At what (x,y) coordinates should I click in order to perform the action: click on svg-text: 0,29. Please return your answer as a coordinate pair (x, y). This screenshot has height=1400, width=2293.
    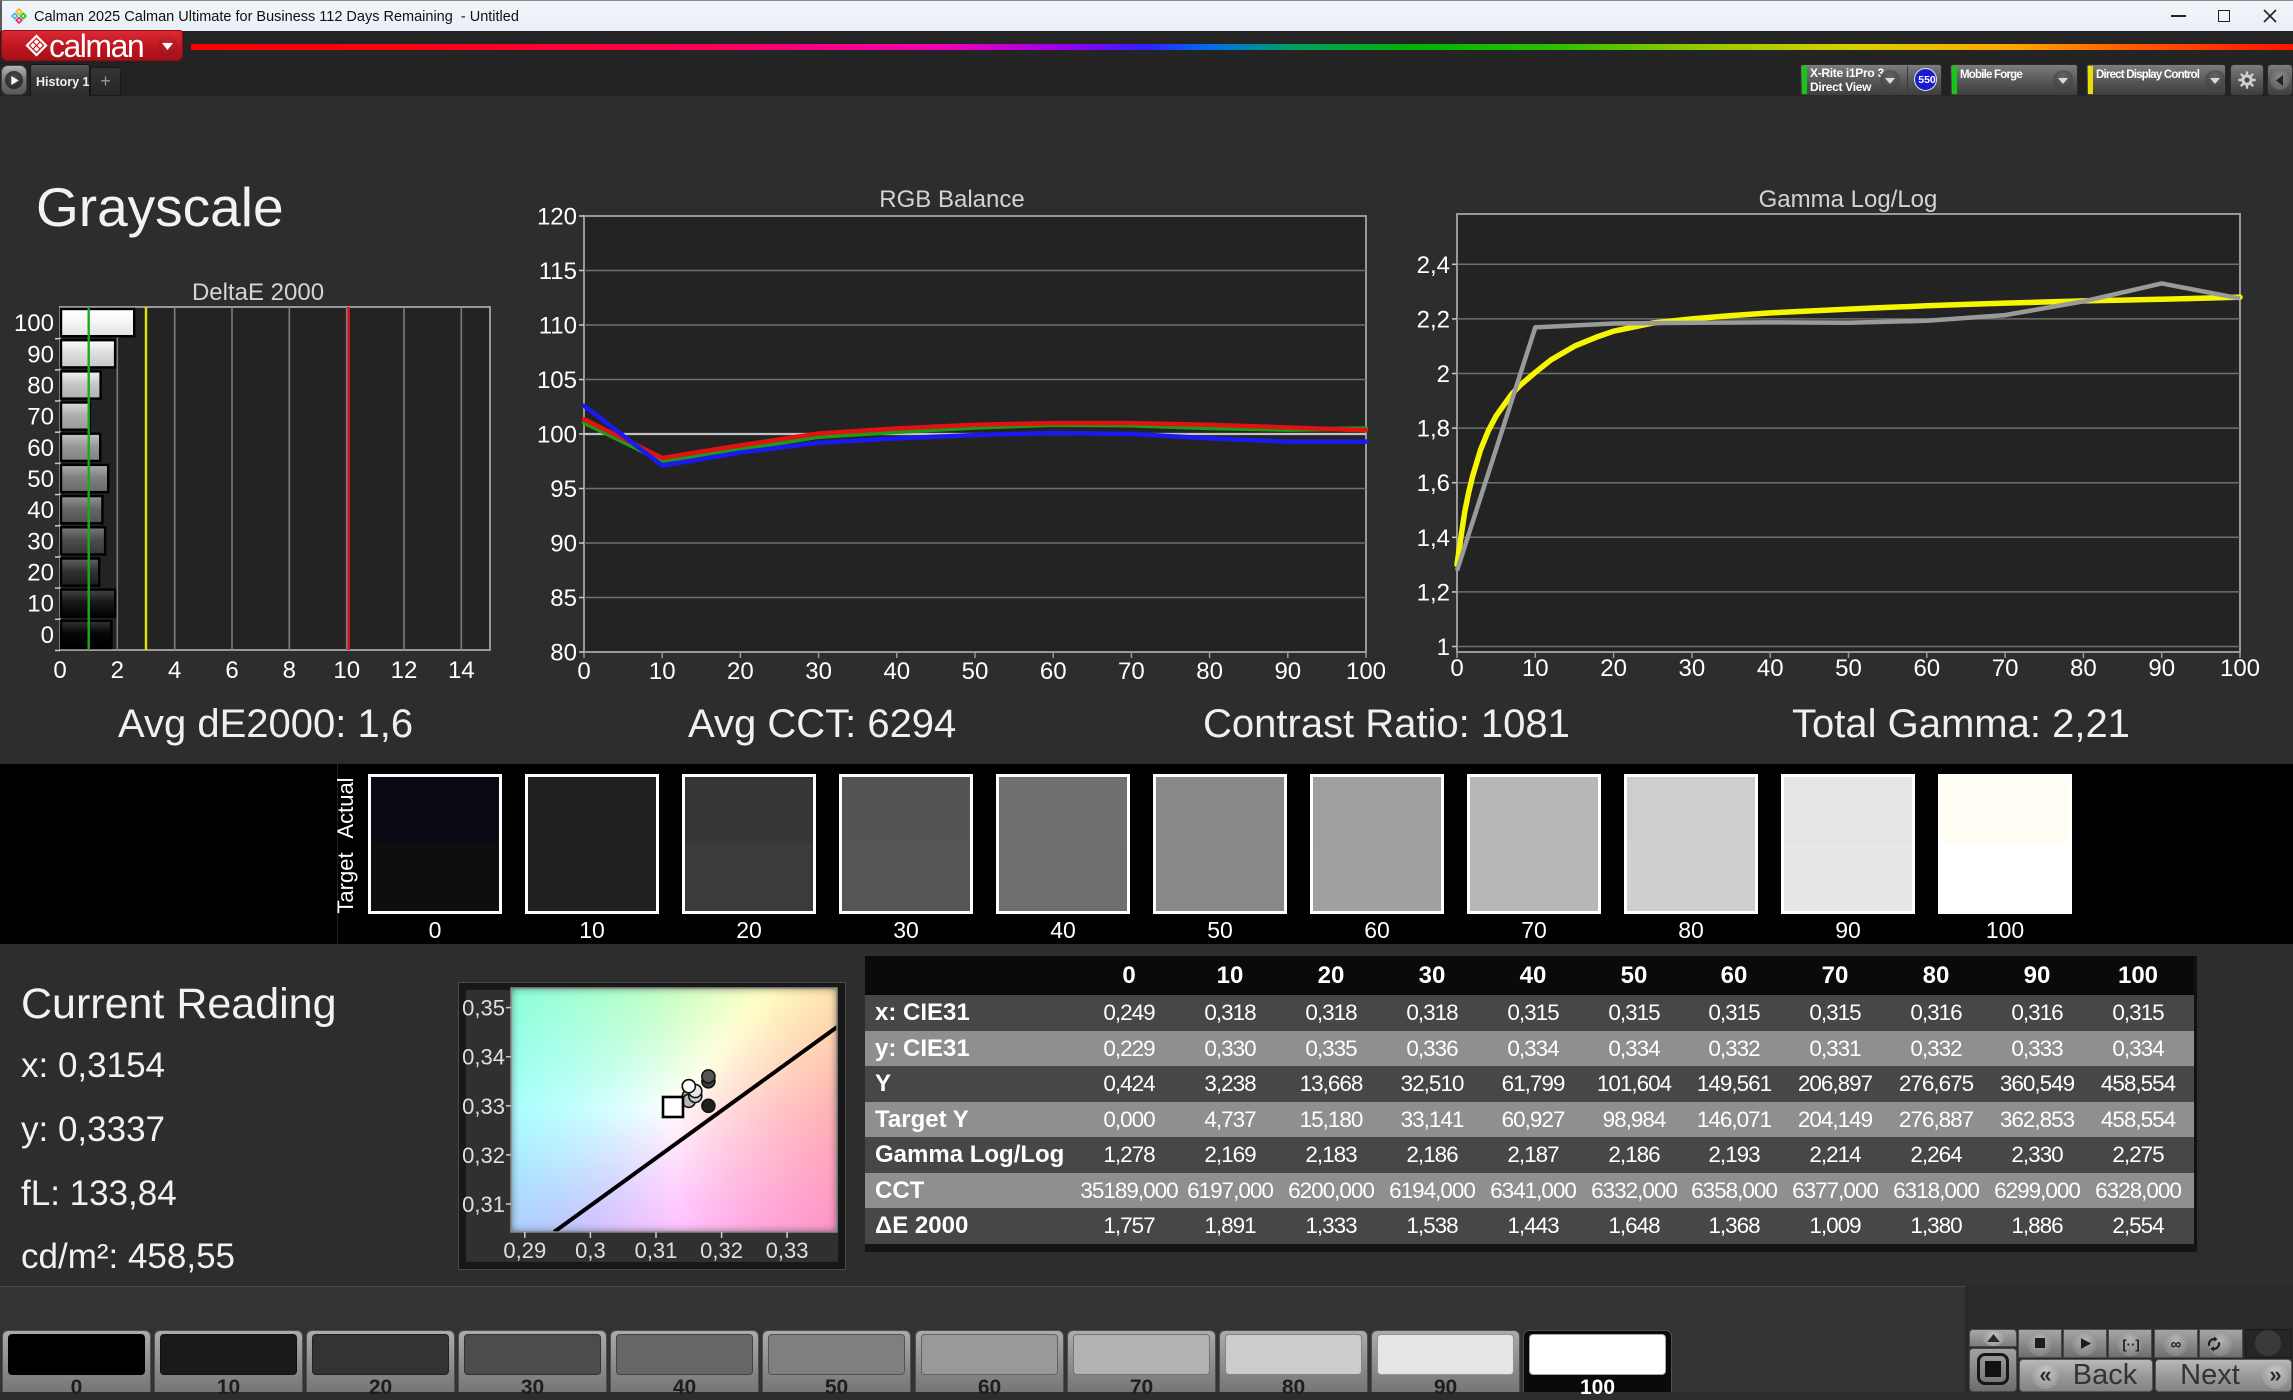
    Looking at the image, I should click on (524, 1250).